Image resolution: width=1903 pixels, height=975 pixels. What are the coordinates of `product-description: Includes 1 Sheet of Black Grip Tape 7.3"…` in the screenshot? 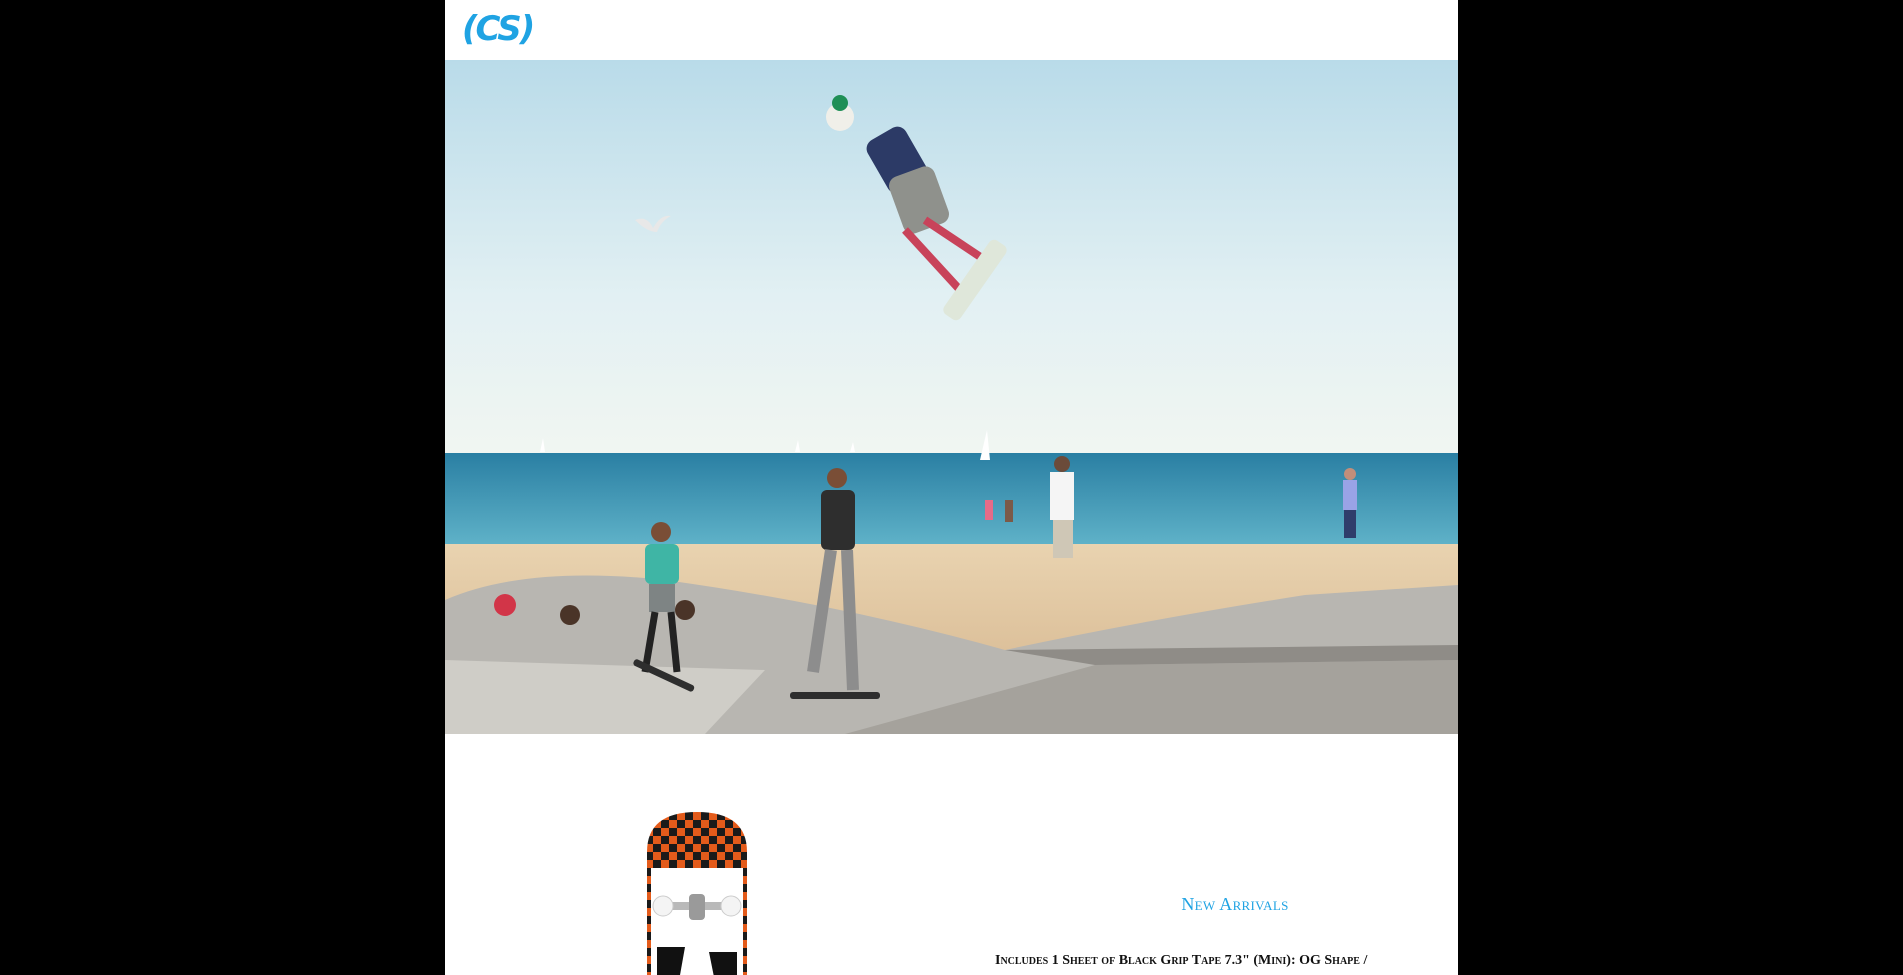 It's located at (1205, 961).